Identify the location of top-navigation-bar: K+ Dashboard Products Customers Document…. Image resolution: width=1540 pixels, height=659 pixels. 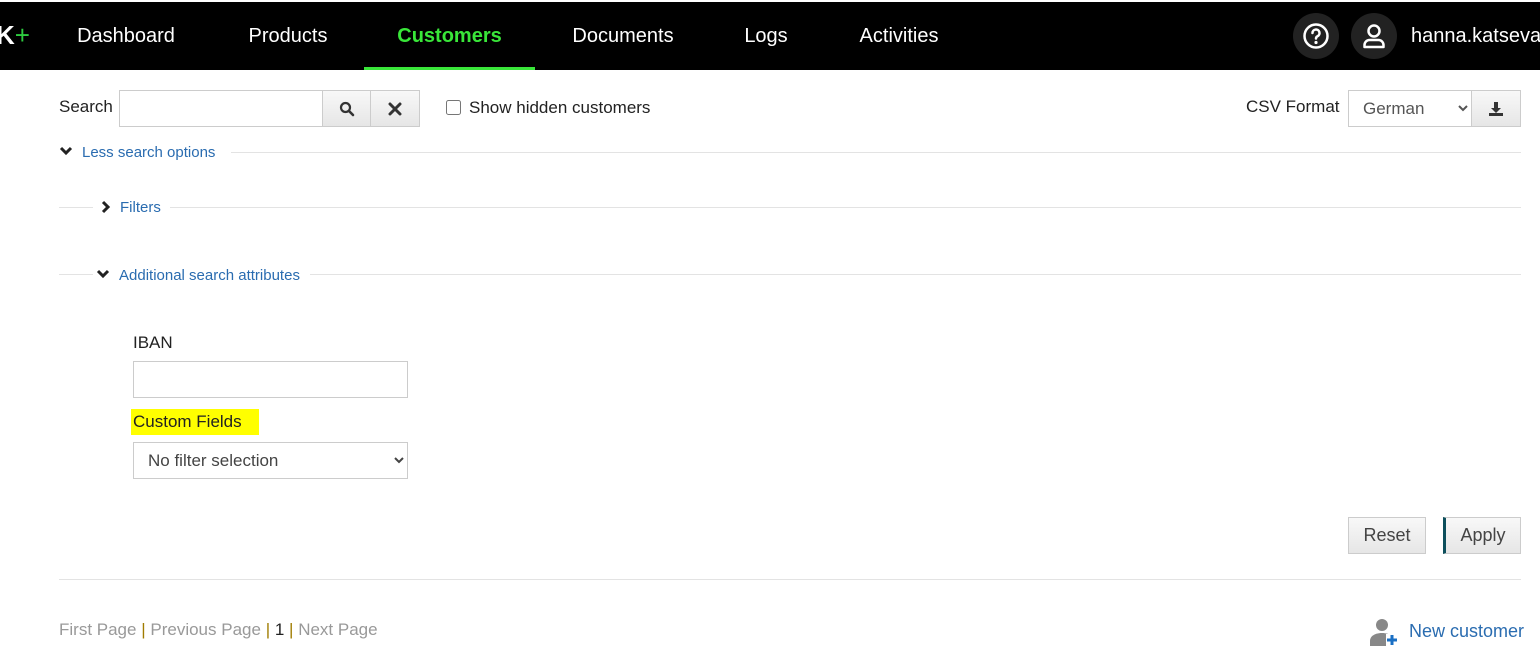
(770, 35).